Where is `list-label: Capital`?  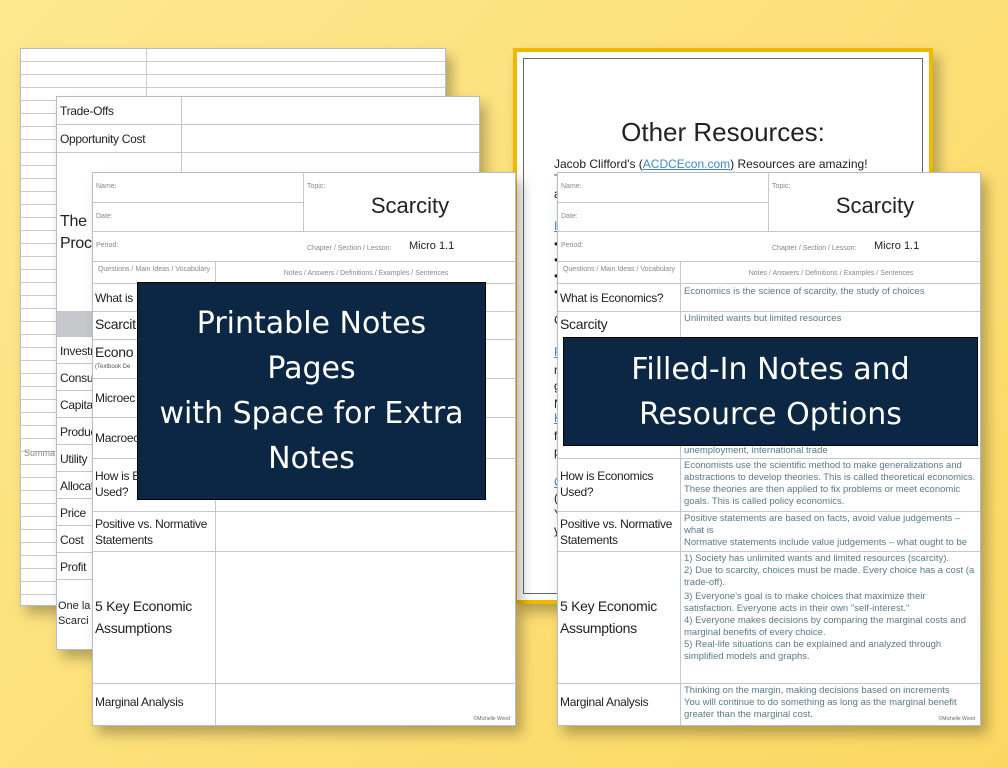
list-label: Capital is located at coordinates (78, 405).